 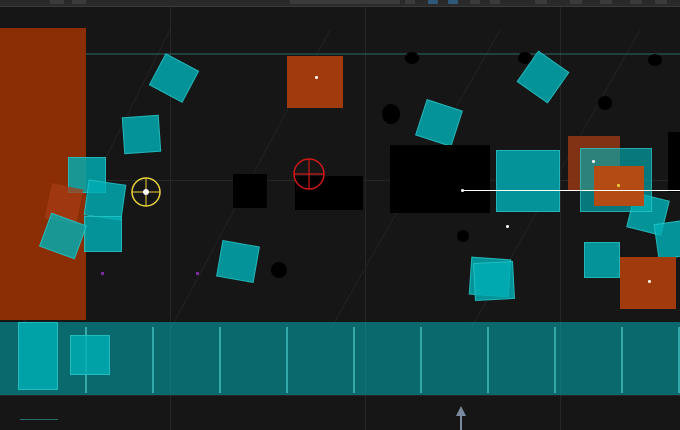 What do you see at coordinates (571, 190) in the screenshot?
I see `laser-beam` at bounding box center [571, 190].